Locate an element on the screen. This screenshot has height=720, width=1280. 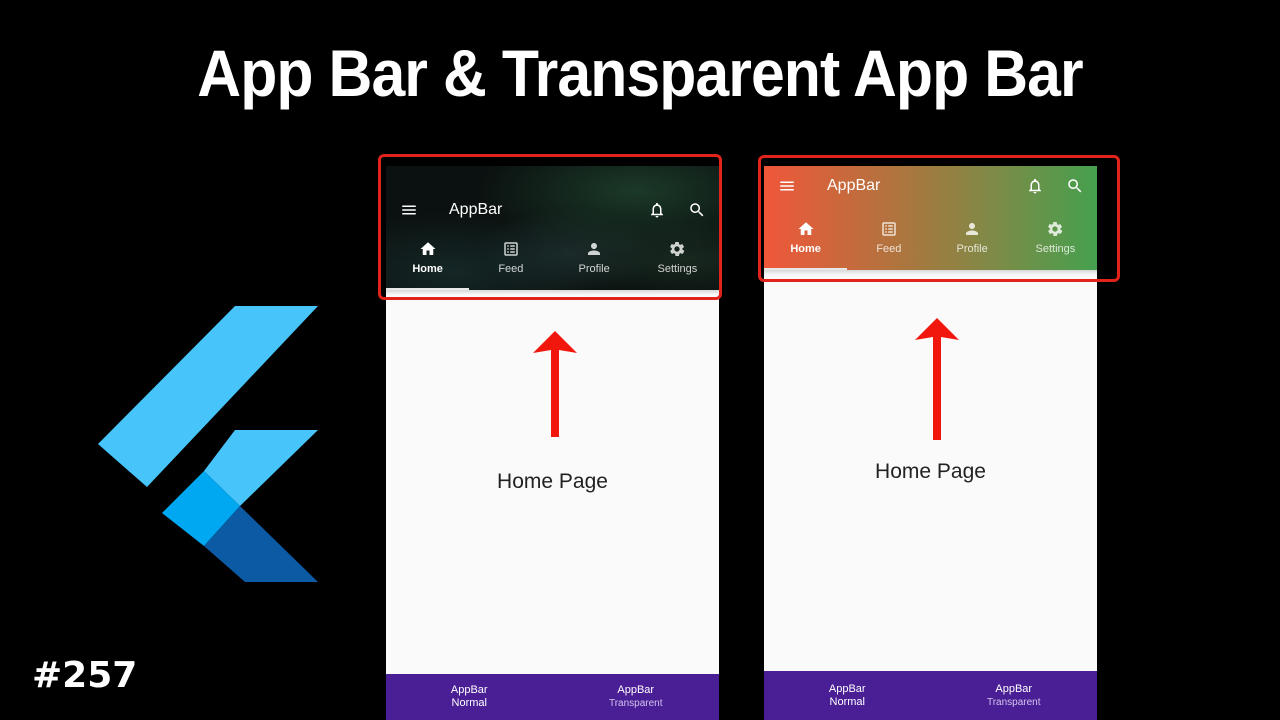
highlight-box-transparent-appbar is located at coordinates (939, 218).